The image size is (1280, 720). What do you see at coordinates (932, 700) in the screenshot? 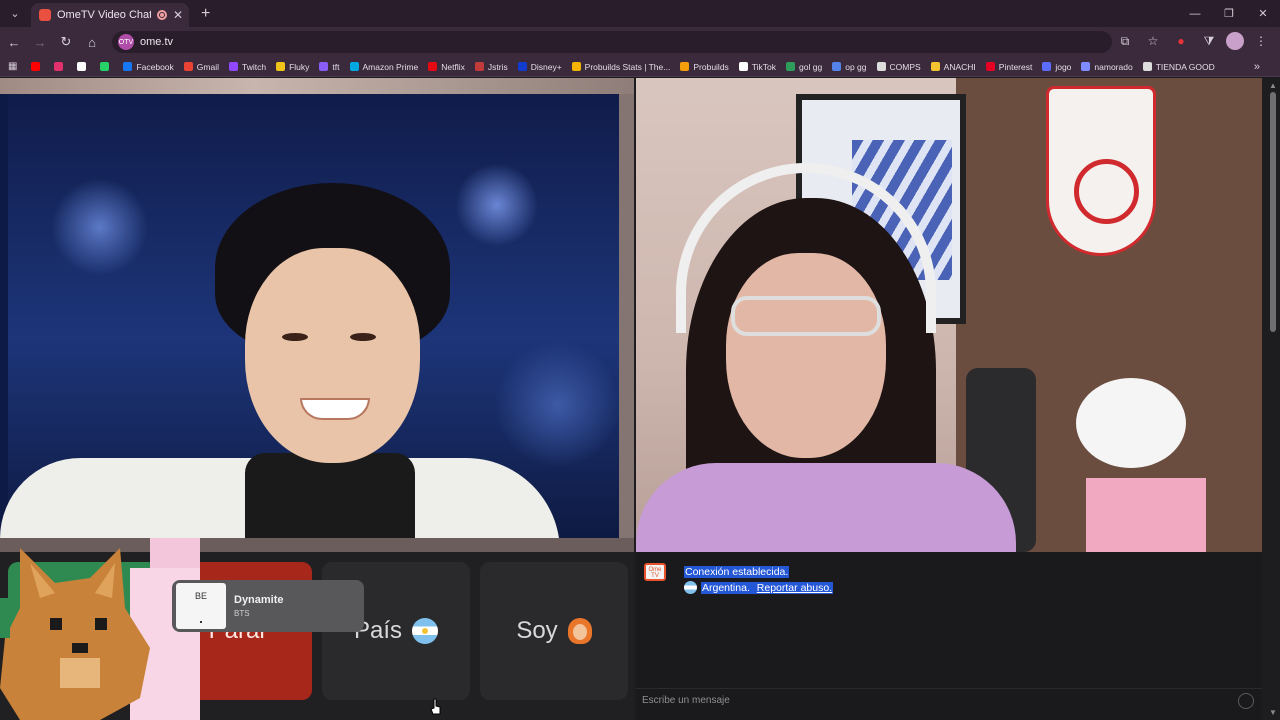
I see `message-input` at bounding box center [932, 700].